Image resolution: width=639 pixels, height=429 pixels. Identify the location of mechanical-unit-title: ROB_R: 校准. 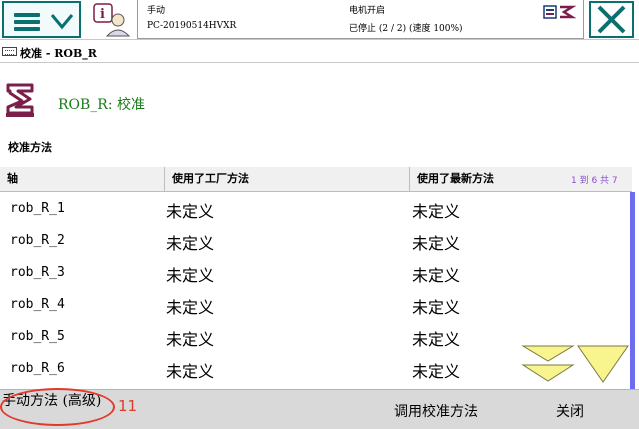
(102, 105).